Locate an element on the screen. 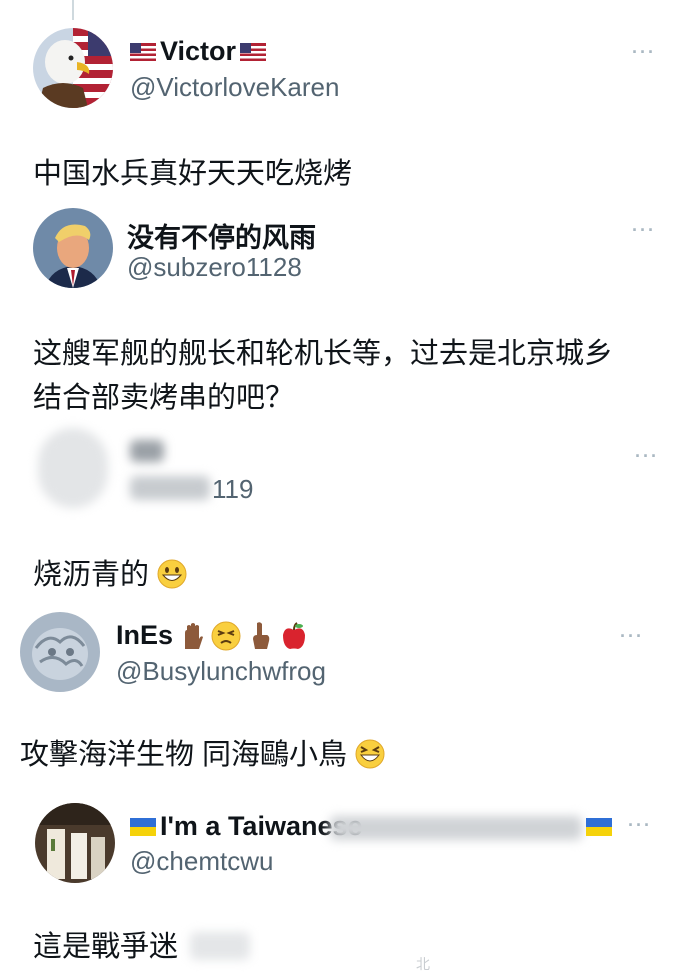 This screenshot has height=977, width=690. user-handle-suffix: 119 is located at coordinates (232, 489).